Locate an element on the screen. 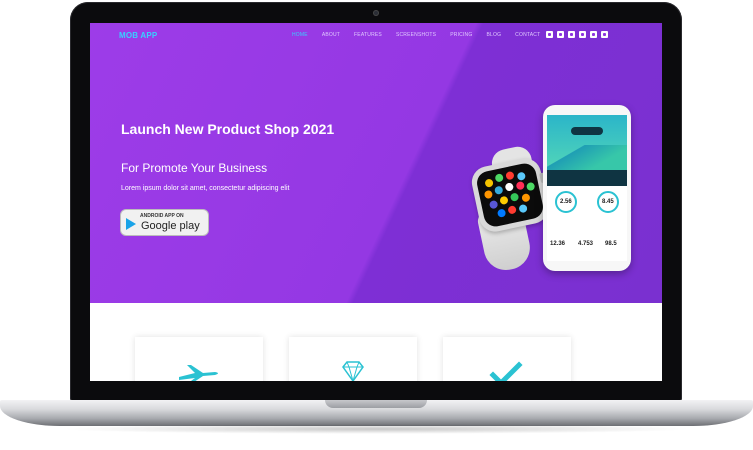 The height and width of the screenshot is (450, 753). pinterest-icon is located at coordinates (582, 34).